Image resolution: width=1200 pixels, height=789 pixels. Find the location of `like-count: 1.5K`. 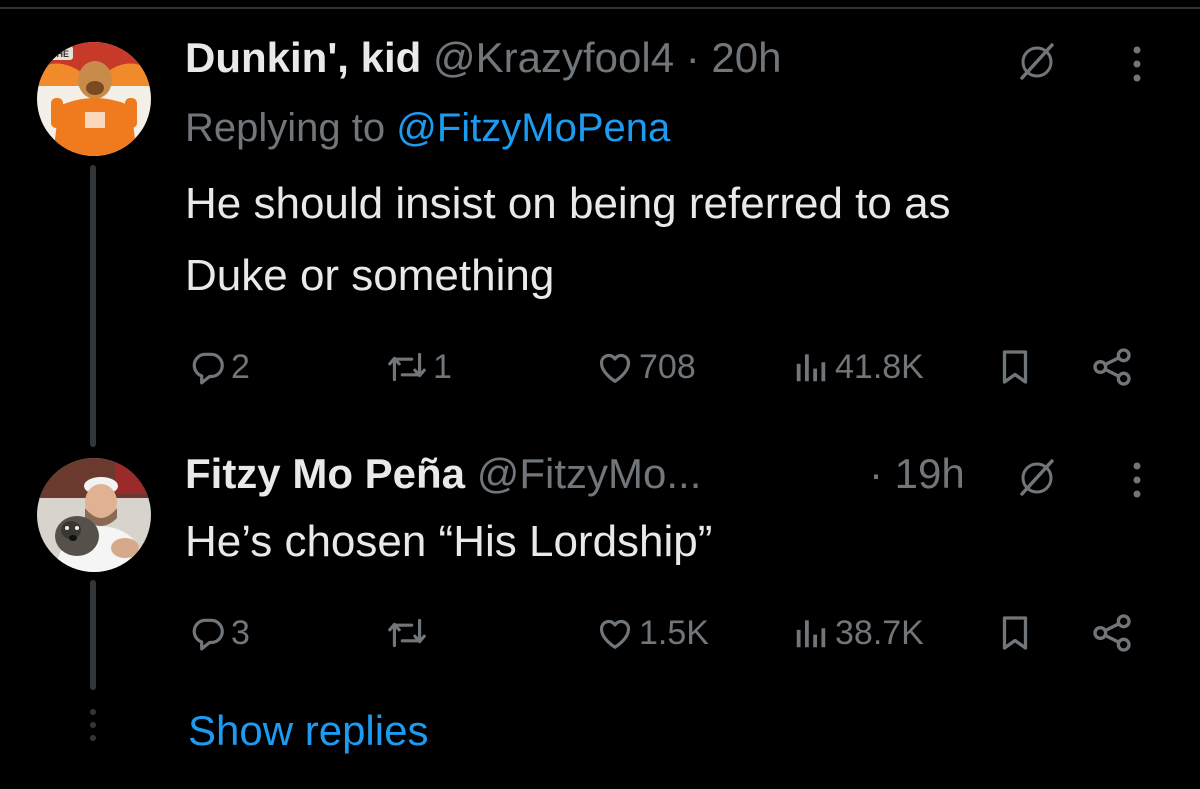

like-count: 1.5K is located at coordinates (674, 632).